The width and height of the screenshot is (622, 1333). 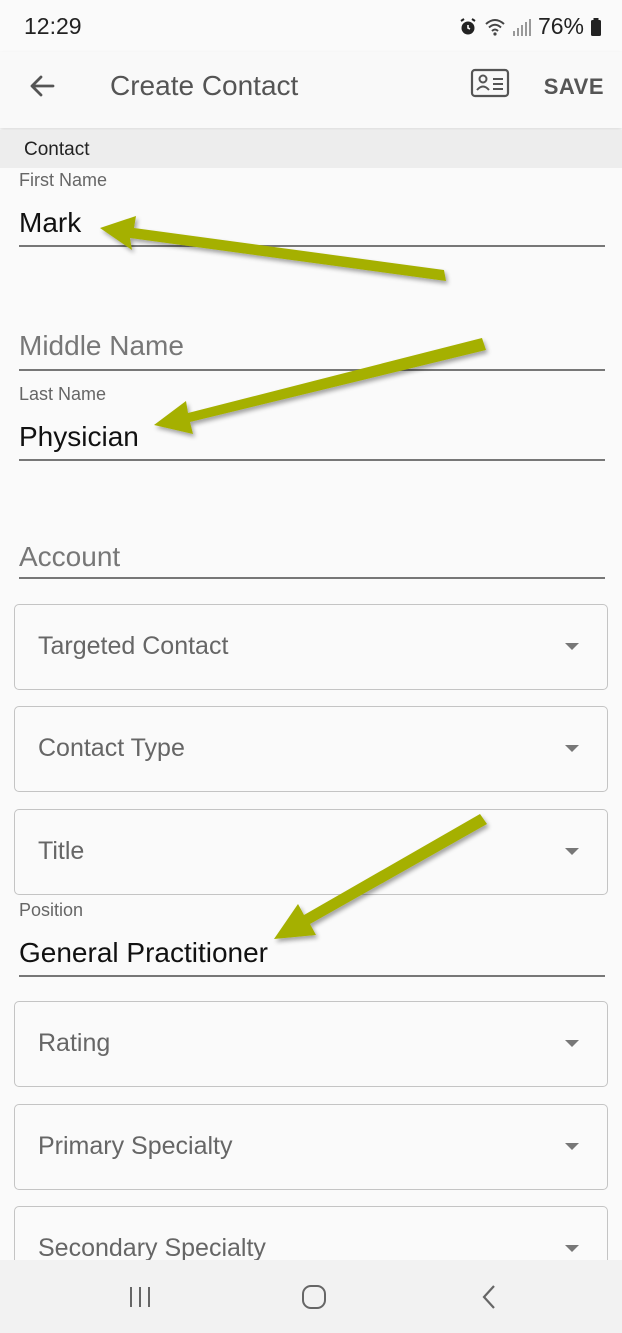 What do you see at coordinates (57, 149) in the screenshot?
I see `section-title: Contact` at bounding box center [57, 149].